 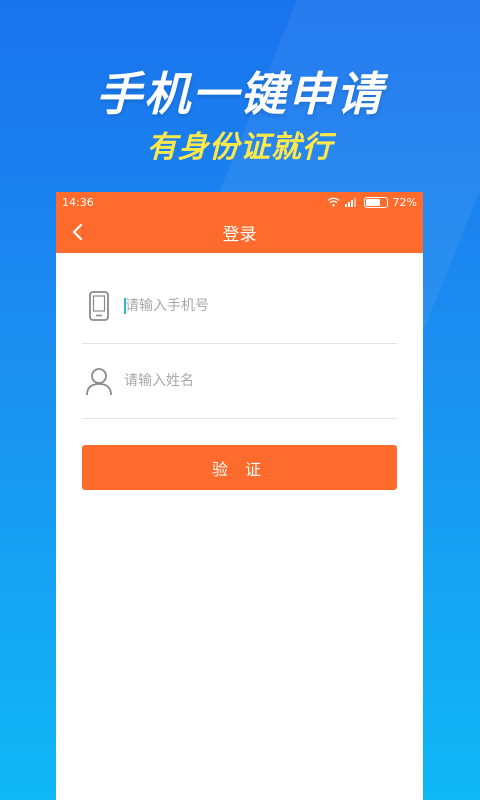 I want to click on back-arrow-icon, so click(x=78, y=232).